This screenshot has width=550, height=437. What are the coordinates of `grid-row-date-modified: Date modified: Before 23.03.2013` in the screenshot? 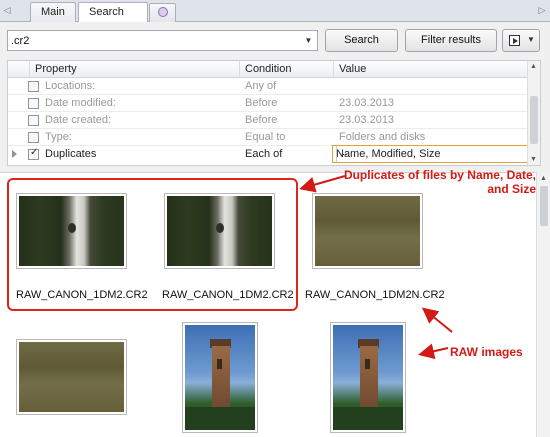 It's located at (268, 104).